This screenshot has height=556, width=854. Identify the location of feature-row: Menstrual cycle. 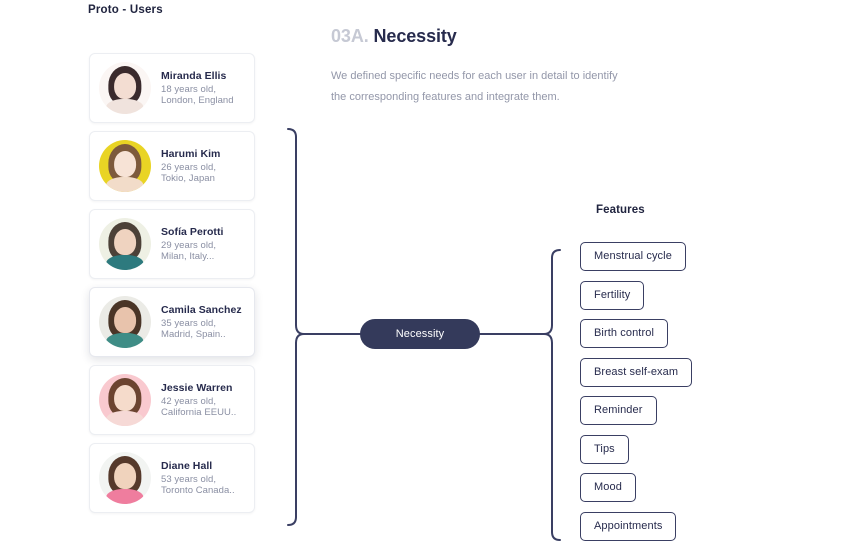
(636, 261).